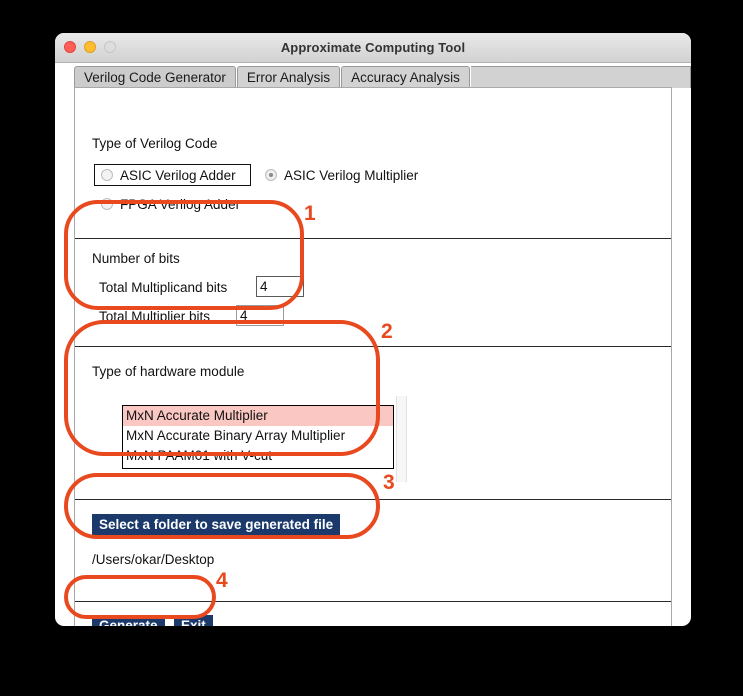 The height and width of the screenshot is (696, 743). I want to click on list-item: MxN PAAM01 with V-cut, so click(258, 456).